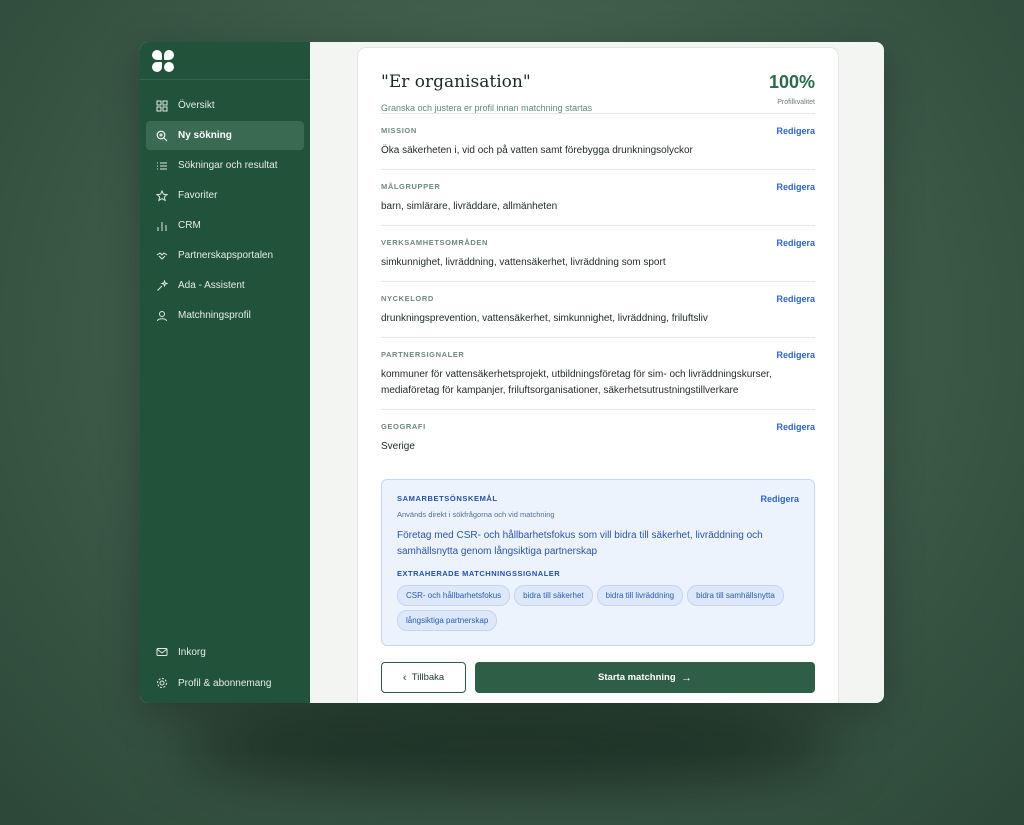 This screenshot has height=825, width=1024. What do you see at coordinates (686, 677) in the screenshot?
I see `arrow-right-icon: →` at bounding box center [686, 677].